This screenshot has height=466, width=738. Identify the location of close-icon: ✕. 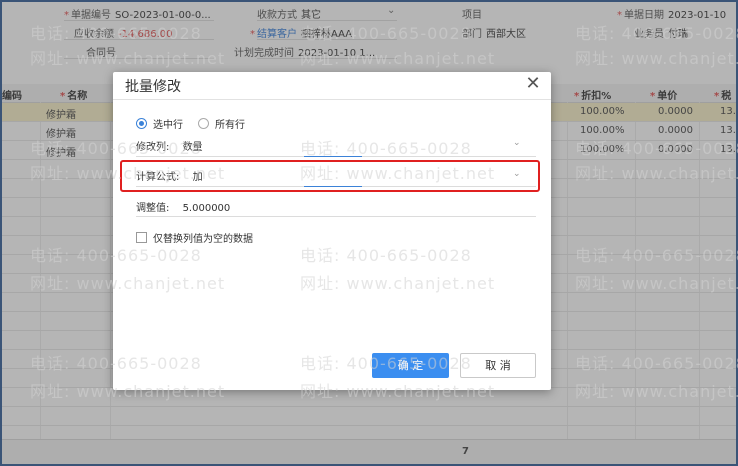
(533, 84).